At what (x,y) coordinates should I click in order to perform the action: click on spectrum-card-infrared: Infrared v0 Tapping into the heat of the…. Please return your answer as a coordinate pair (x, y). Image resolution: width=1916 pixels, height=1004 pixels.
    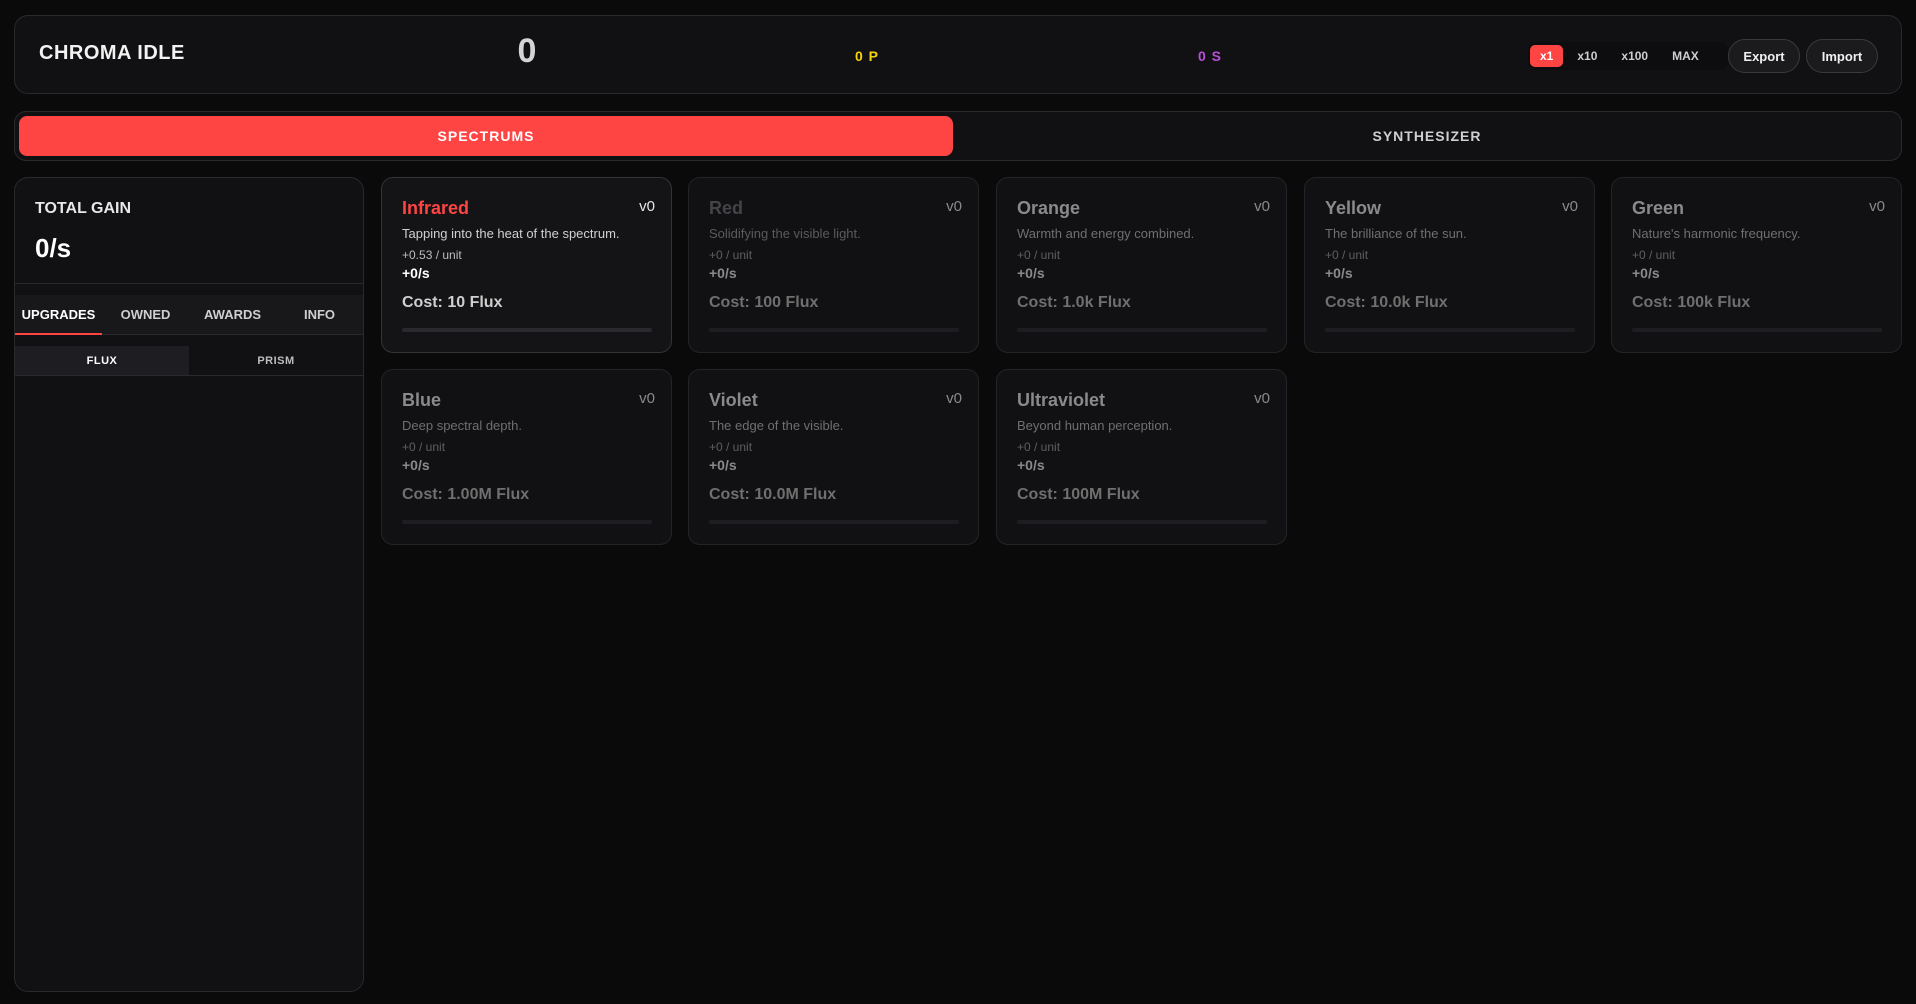
    Looking at the image, I should click on (526, 265).